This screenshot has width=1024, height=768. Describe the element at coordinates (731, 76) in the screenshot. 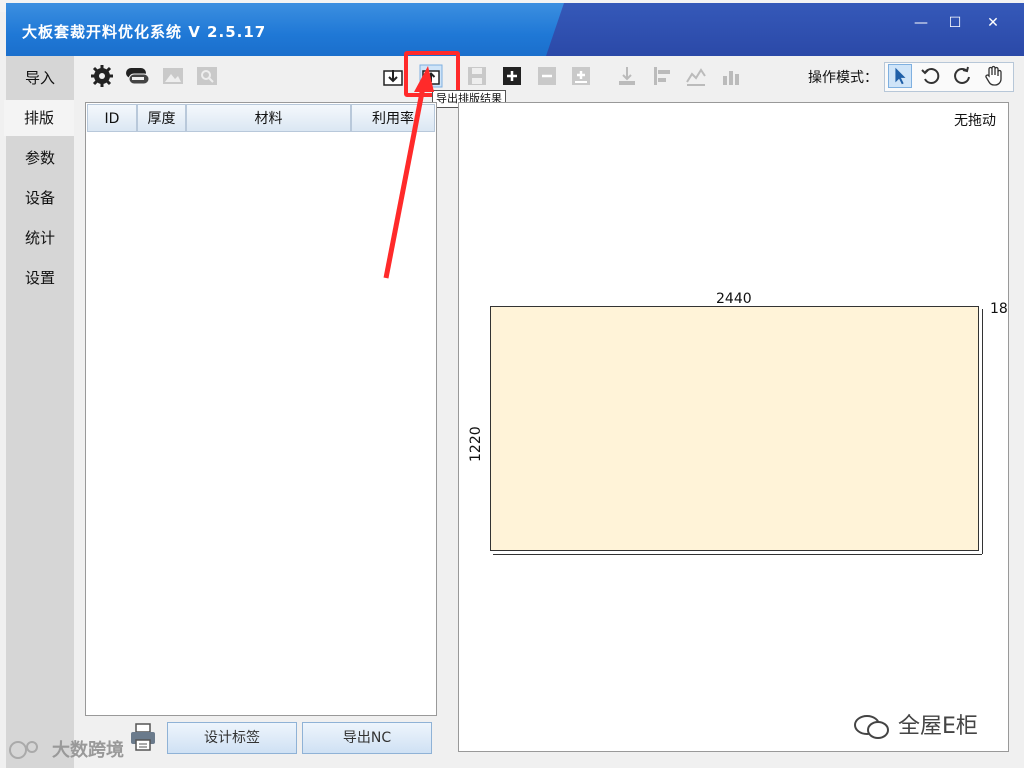

I see `bar-chart-icon` at that location.